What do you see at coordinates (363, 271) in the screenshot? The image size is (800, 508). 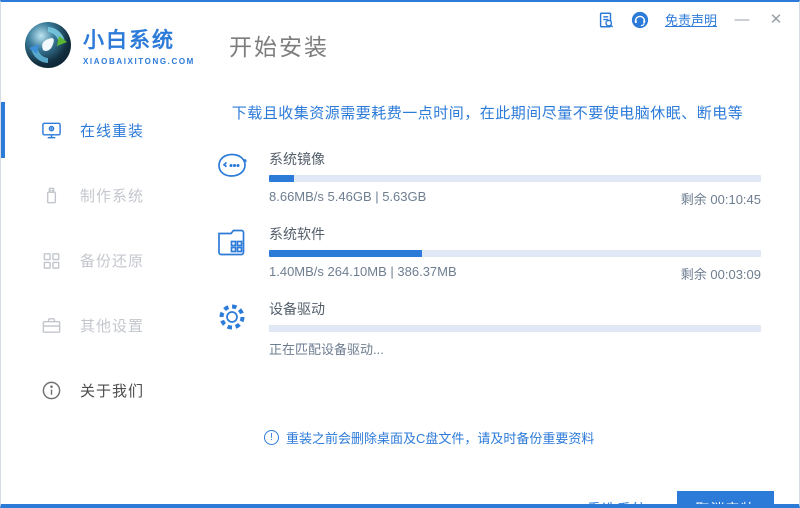 I see `task-status: 1.40MB/s 264.10MB | 386.37MB` at bounding box center [363, 271].